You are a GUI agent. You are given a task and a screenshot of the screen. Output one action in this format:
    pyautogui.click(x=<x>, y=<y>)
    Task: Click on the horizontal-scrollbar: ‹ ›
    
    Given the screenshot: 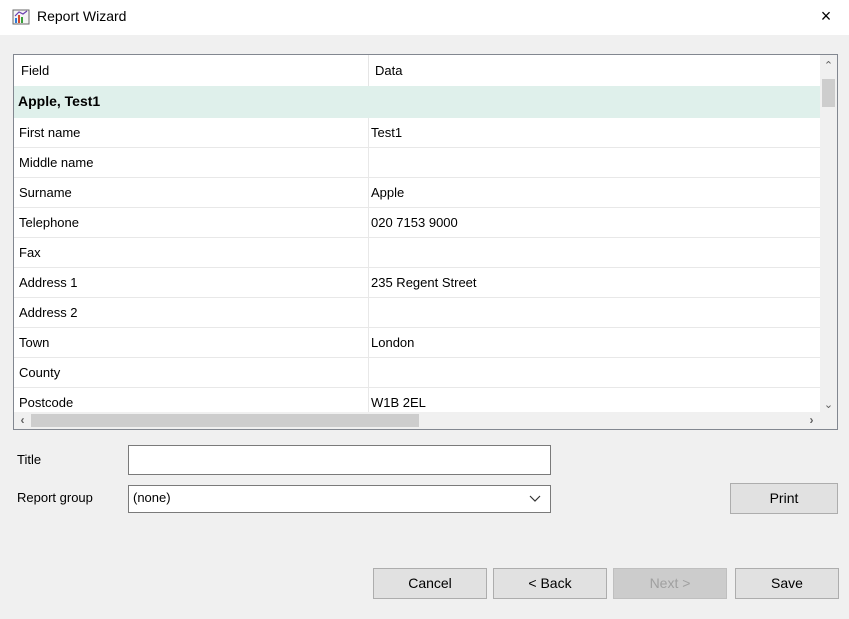 What is the action you would take?
    pyautogui.click(x=417, y=420)
    